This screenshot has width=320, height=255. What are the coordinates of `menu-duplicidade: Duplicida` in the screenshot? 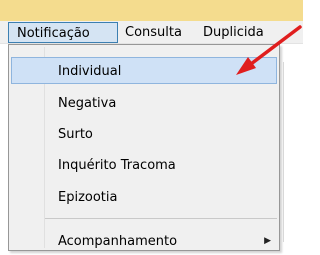 It's located at (252, 32).